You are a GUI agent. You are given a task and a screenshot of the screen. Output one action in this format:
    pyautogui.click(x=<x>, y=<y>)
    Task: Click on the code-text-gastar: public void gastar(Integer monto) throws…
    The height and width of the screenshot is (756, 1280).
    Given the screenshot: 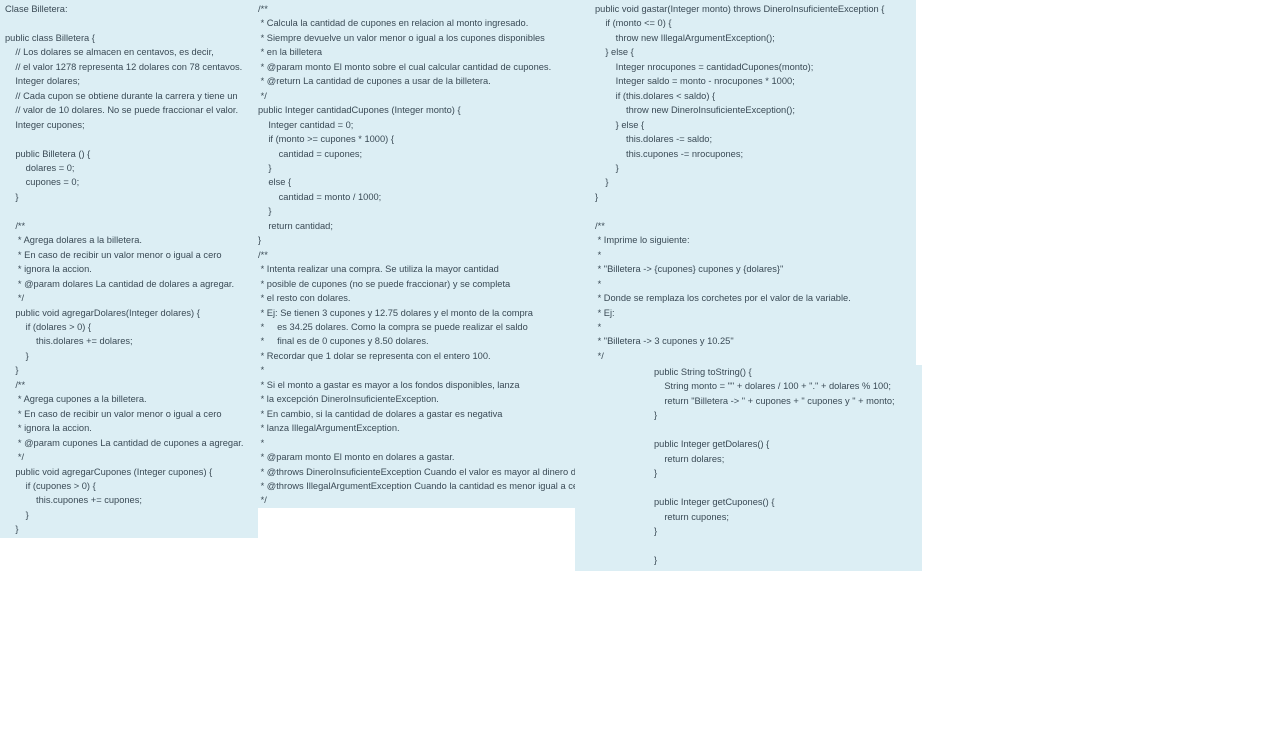 What is the action you would take?
    pyautogui.click(x=740, y=182)
    